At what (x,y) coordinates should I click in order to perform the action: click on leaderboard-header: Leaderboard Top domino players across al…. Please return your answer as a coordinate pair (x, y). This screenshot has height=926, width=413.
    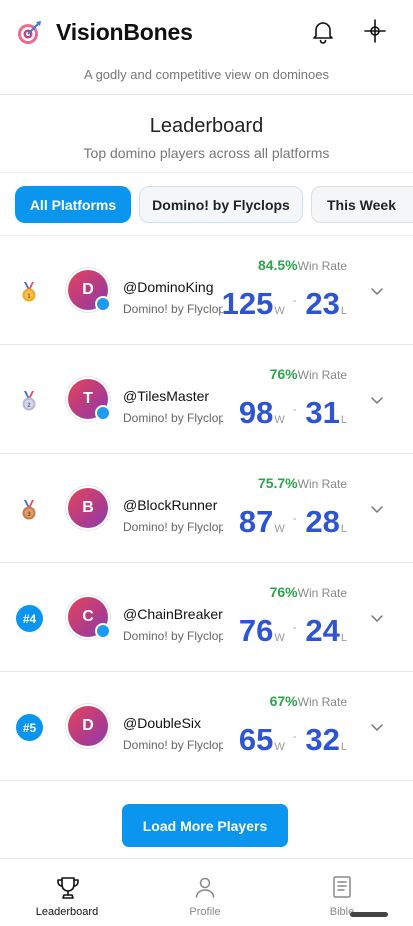
    Looking at the image, I should click on (206, 134).